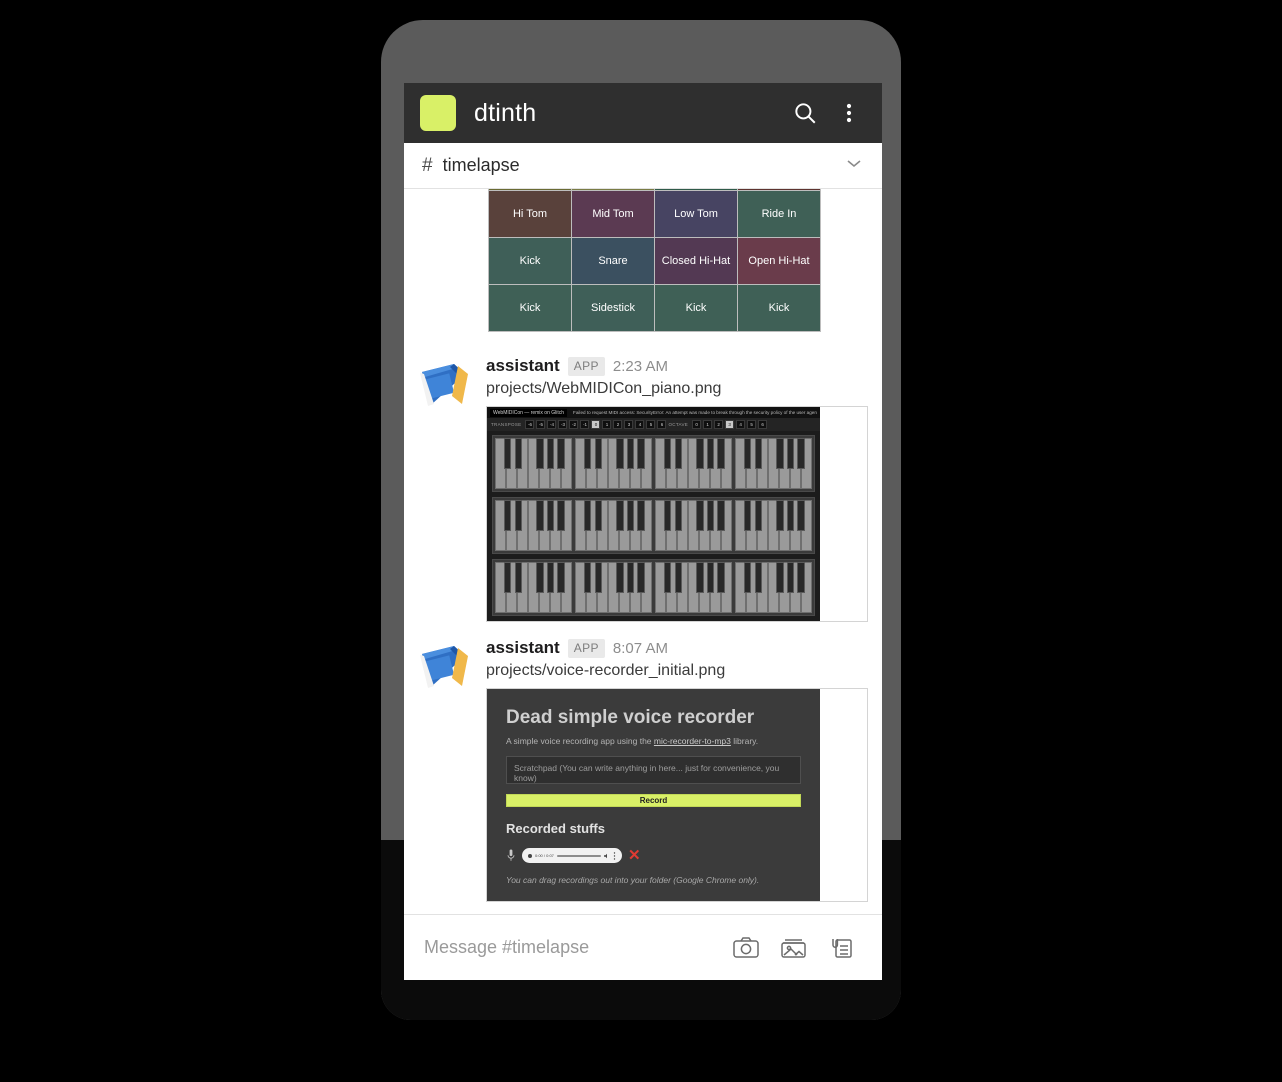 This screenshot has width=1282, height=1082. I want to click on delete-x-icon: ✕, so click(634, 855).